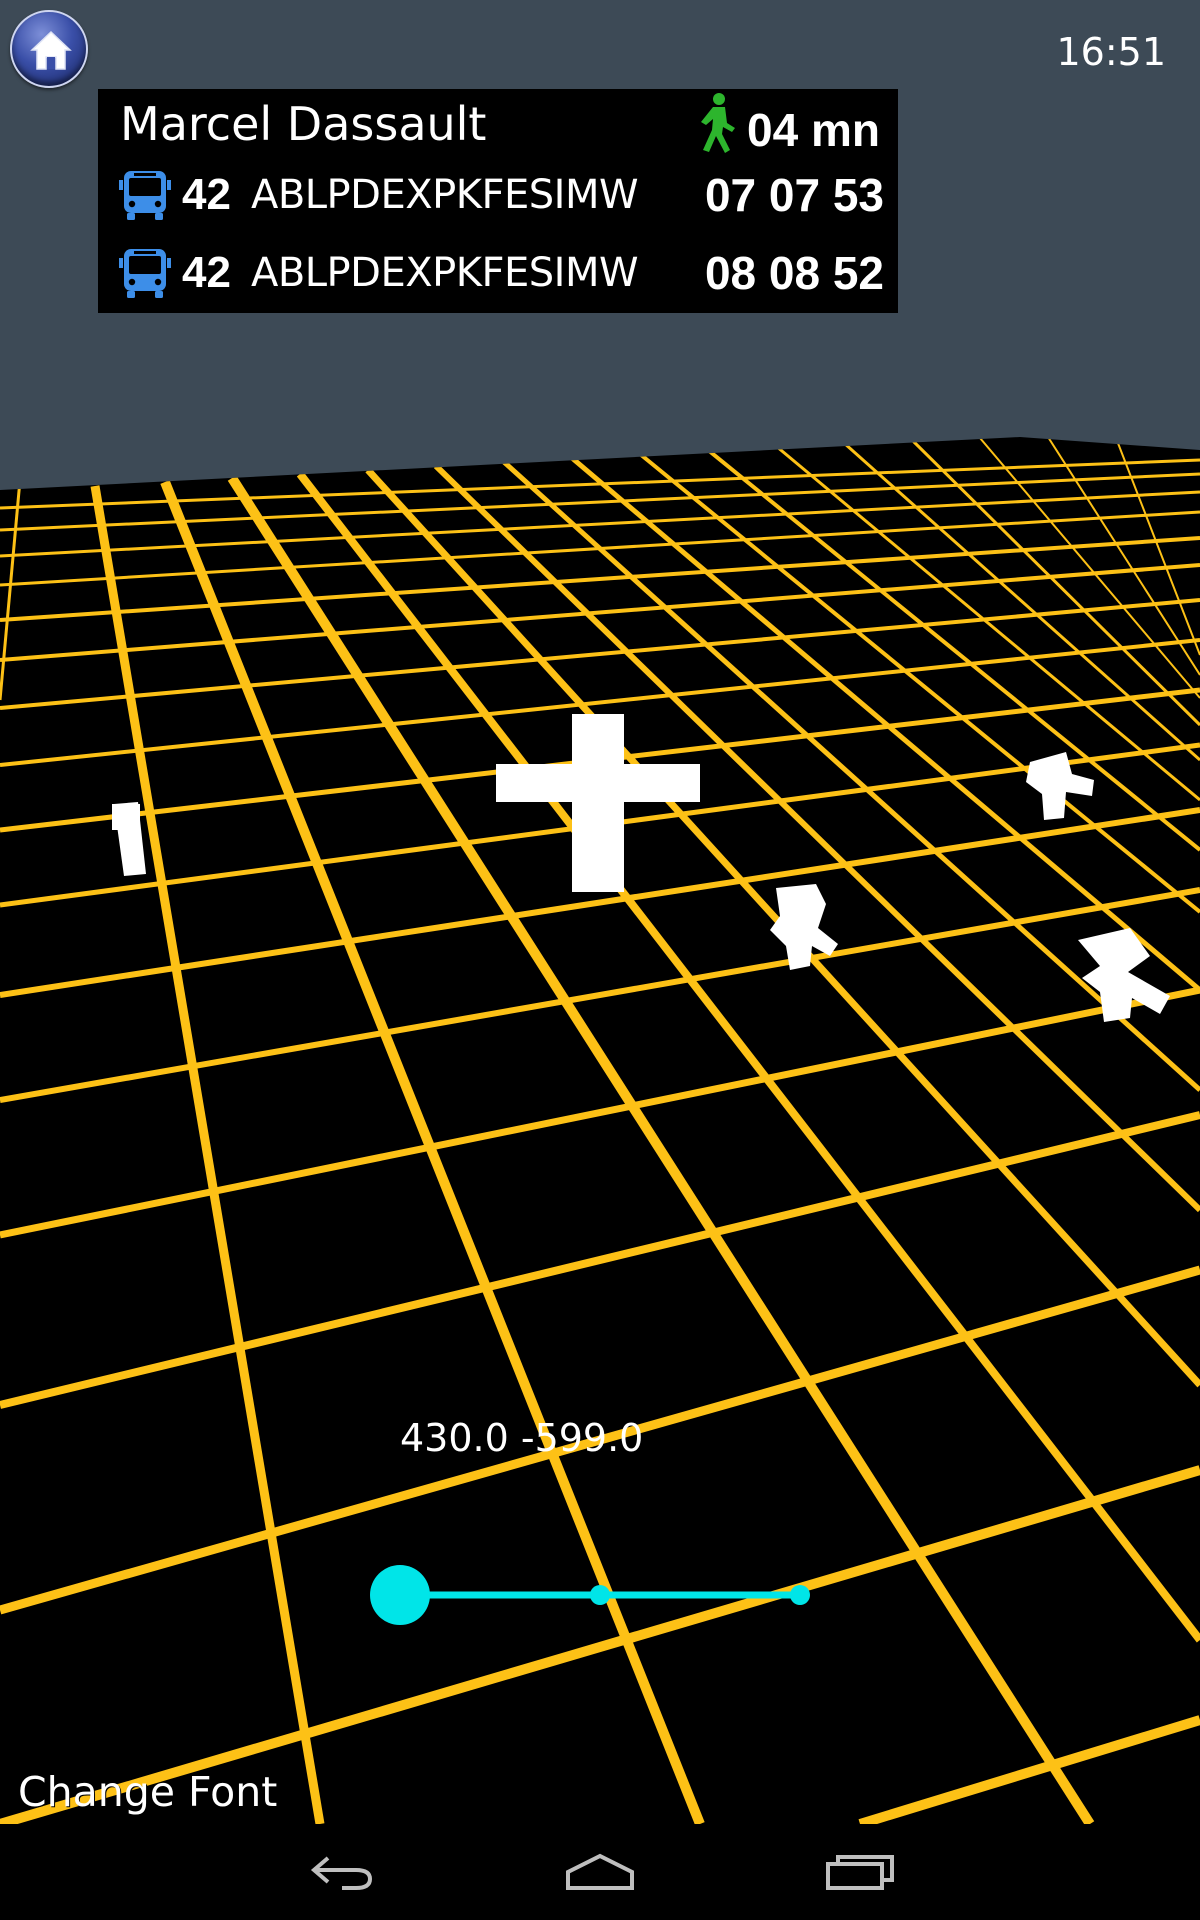 This screenshot has width=1200, height=1920. I want to click on recent-apps-icon, so click(860, 1872).